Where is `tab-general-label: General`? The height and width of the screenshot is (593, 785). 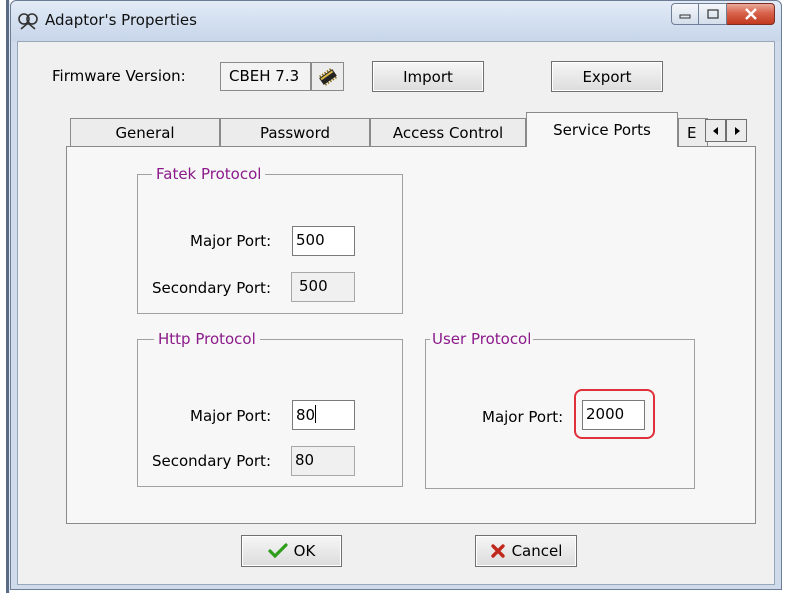 tab-general-label: General is located at coordinates (145, 132).